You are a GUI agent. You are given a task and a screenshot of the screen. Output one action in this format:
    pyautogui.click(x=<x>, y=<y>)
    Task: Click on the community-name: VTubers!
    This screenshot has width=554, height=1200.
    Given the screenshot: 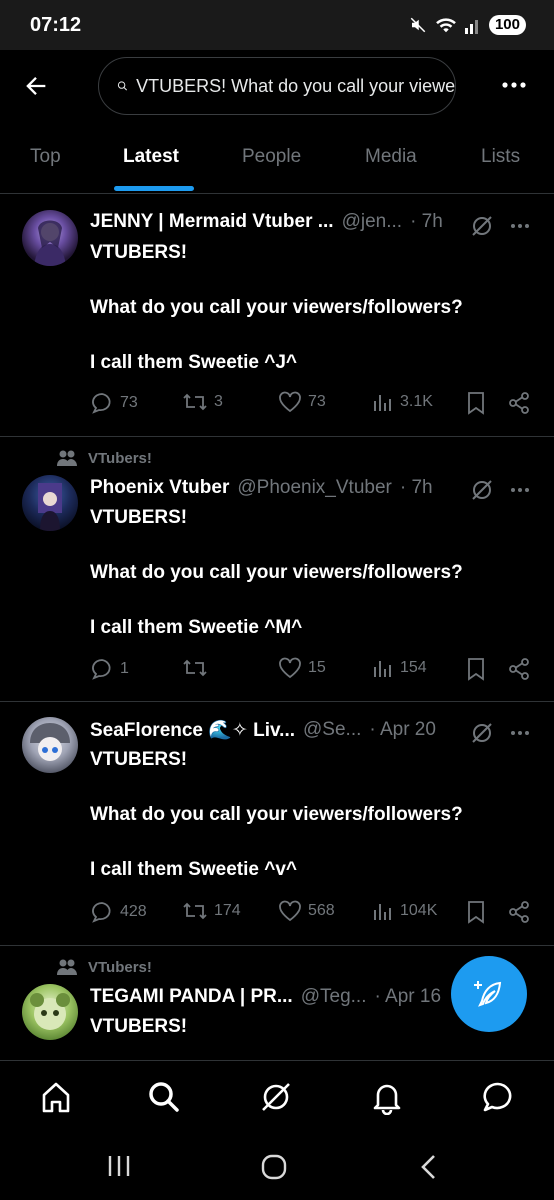 What is the action you would take?
    pyautogui.click(x=120, y=967)
    